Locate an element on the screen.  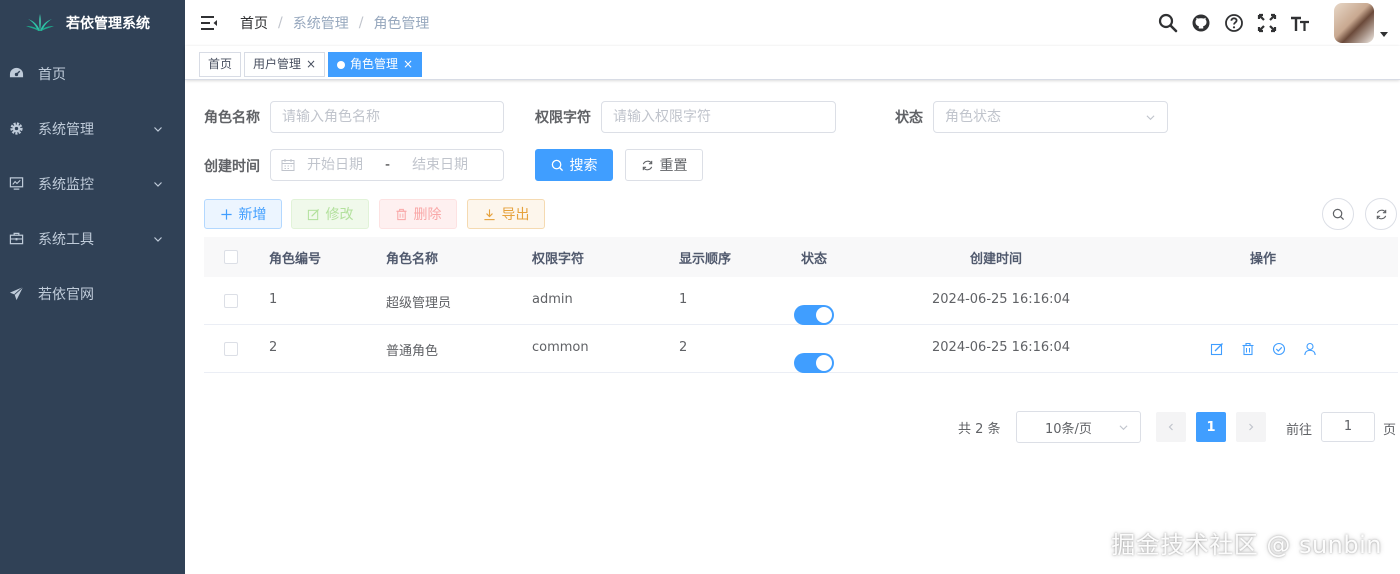
add-button: 新增 is located at coordinates (243, 214).